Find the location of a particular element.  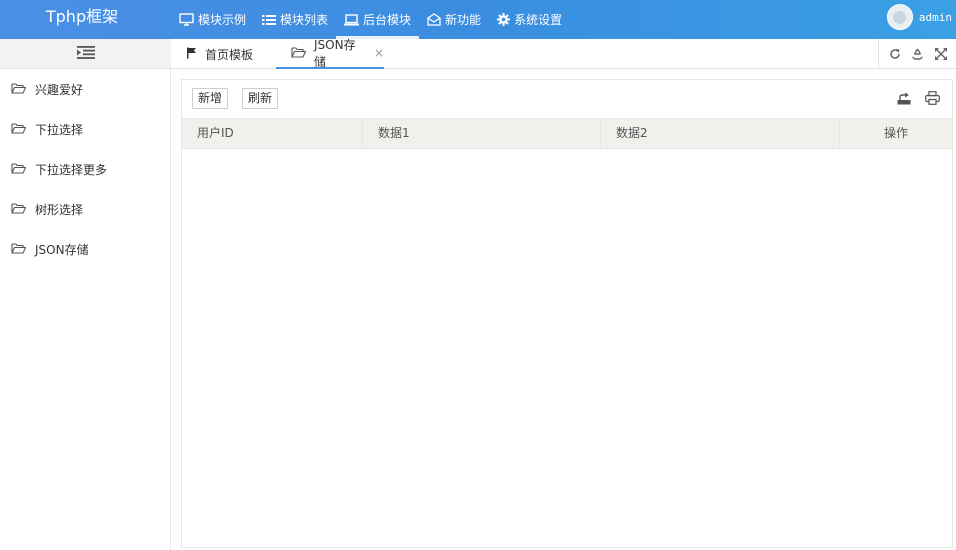

avatar is located at coordinates (899, 17).